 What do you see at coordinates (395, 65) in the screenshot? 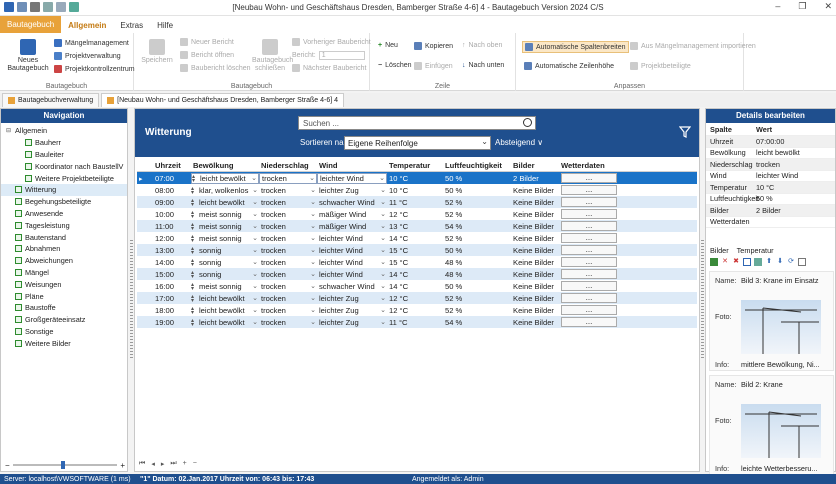
I see `row-delete-button: − Löschen` at bounding box center [395, 65].